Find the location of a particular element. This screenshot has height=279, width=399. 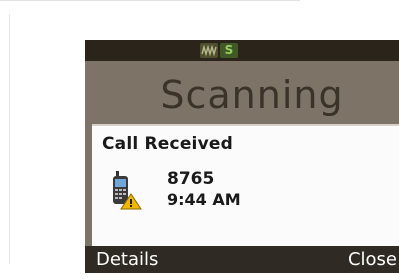

screen-title: Scanning is located at coordinates (252, 95).